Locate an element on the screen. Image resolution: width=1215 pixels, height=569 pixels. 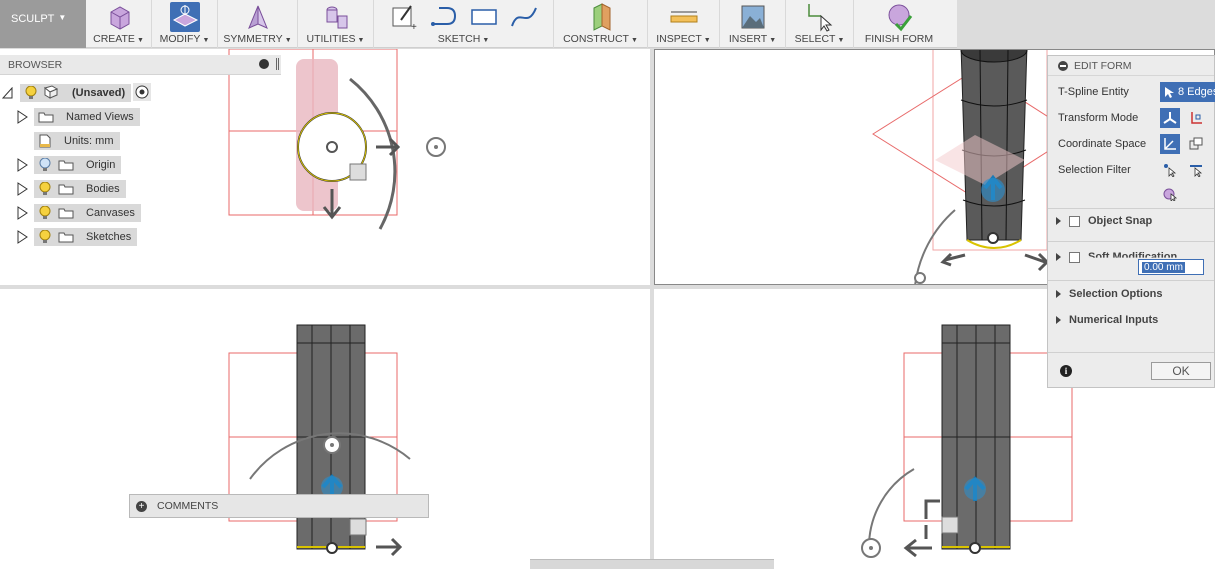
entity-value: 8 Edges is located at coordinates (1196, 92).